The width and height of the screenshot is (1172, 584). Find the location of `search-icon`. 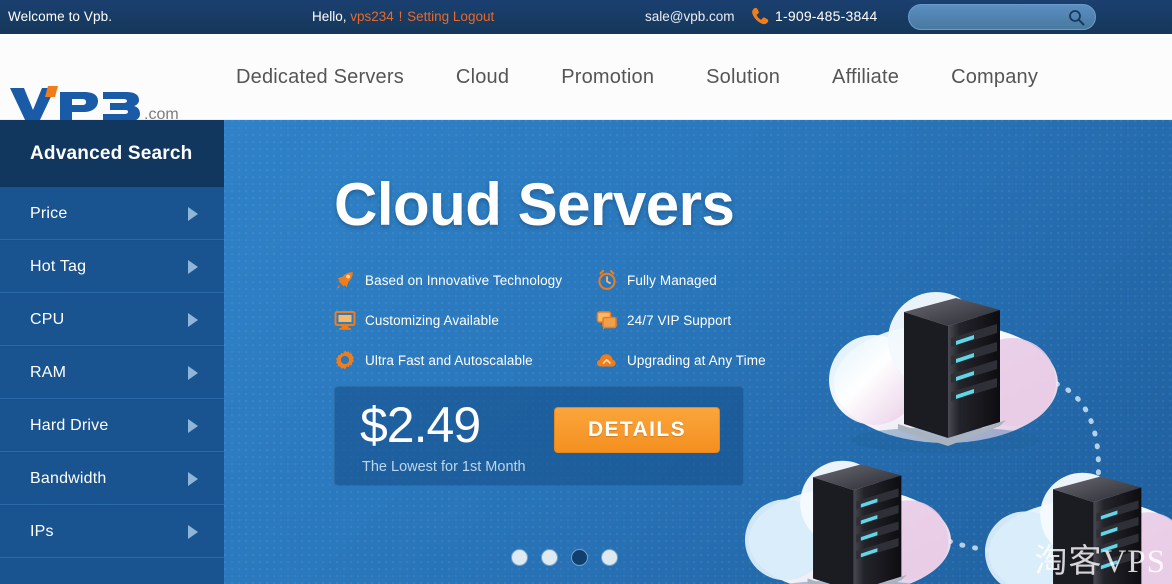

search-icon is located at coordinates (1076, 17).